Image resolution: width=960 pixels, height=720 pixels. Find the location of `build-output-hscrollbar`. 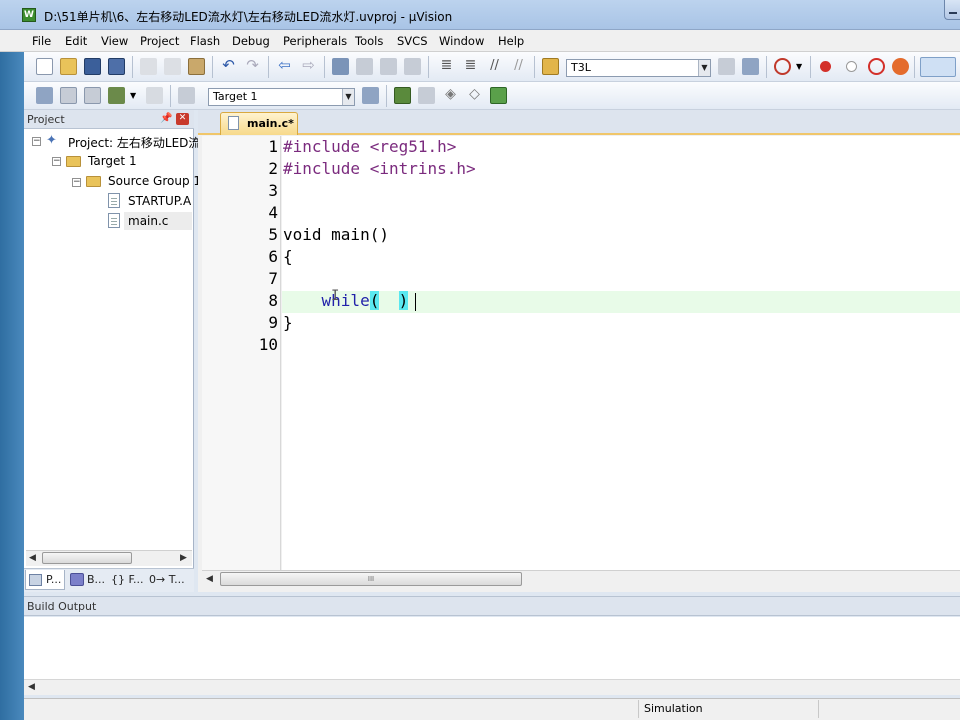

build-output-hscrollbar is located at coordinates (492, 687).